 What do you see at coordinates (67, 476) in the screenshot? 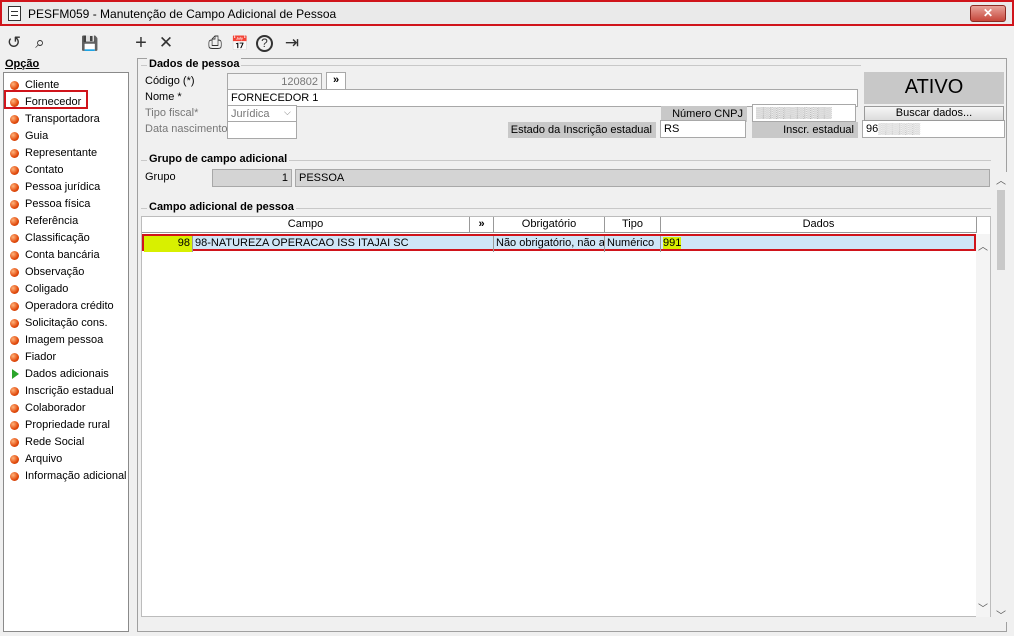
I see `option-informacao-adicional: Informação adicional` at bounding box center [67, 476].